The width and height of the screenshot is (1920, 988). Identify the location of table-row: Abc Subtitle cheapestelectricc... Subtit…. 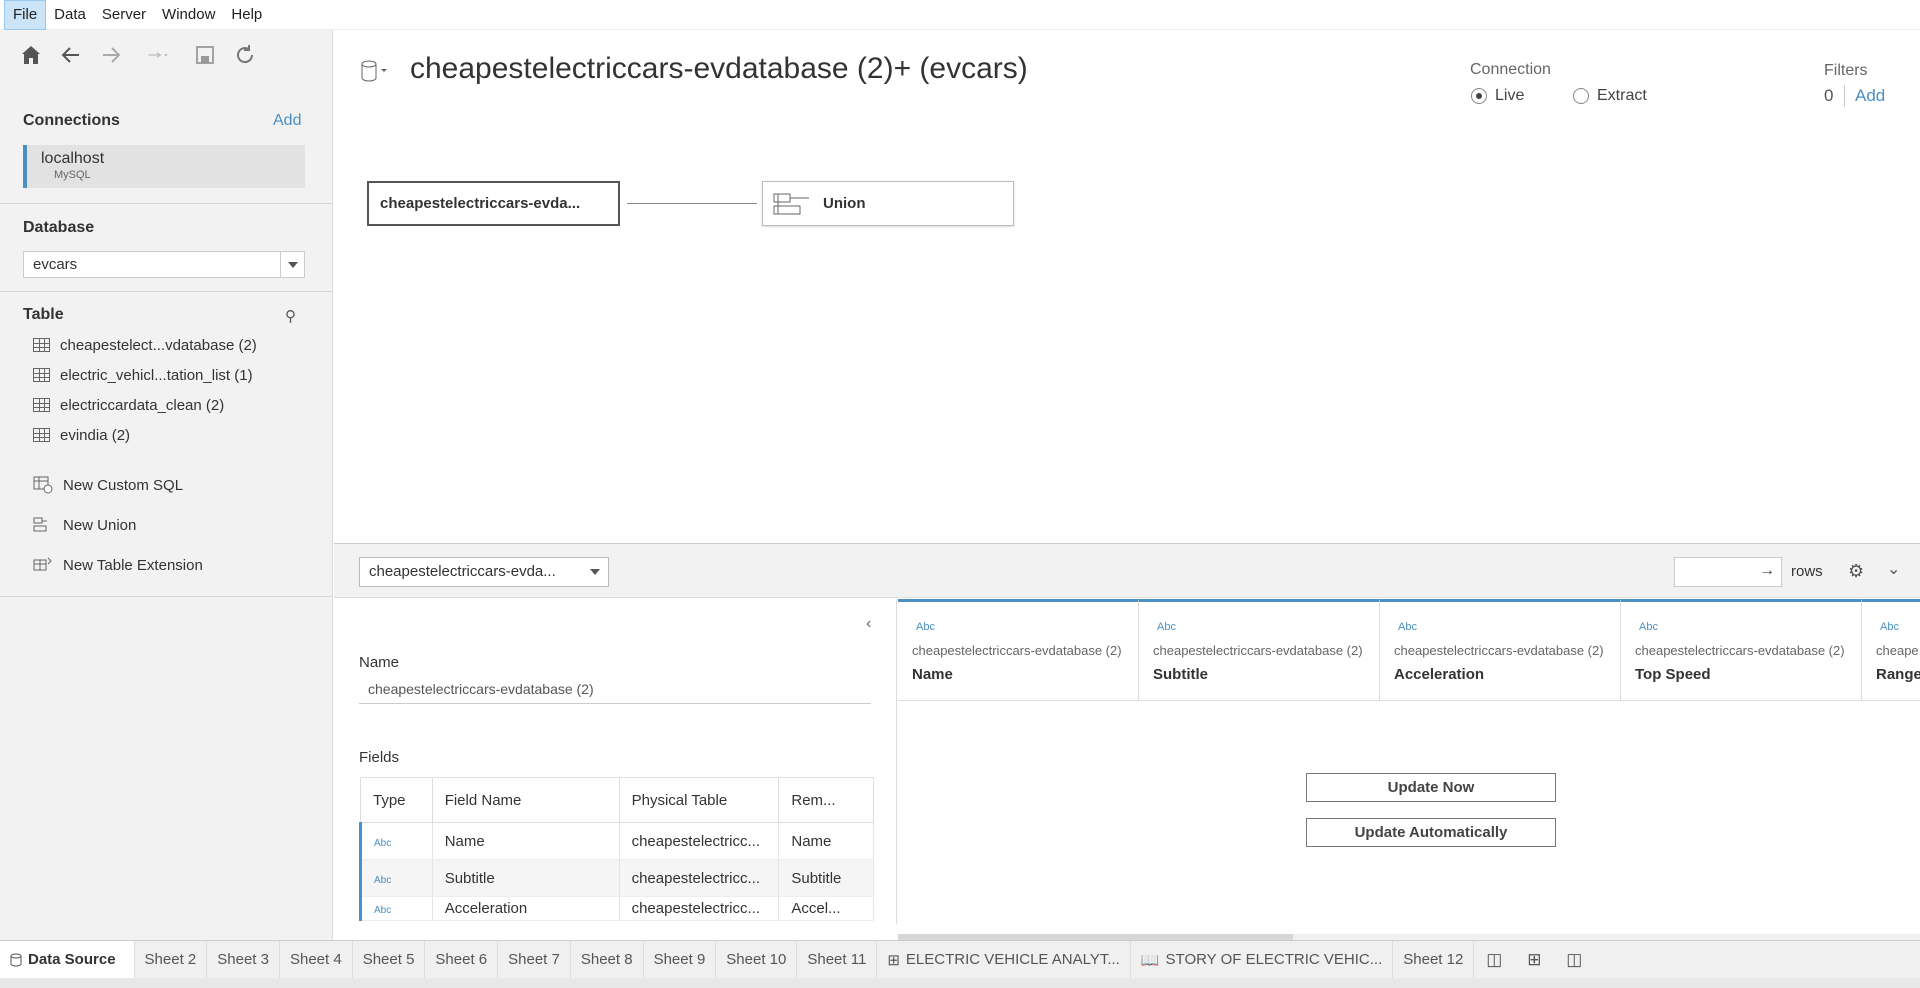
(616, 878).